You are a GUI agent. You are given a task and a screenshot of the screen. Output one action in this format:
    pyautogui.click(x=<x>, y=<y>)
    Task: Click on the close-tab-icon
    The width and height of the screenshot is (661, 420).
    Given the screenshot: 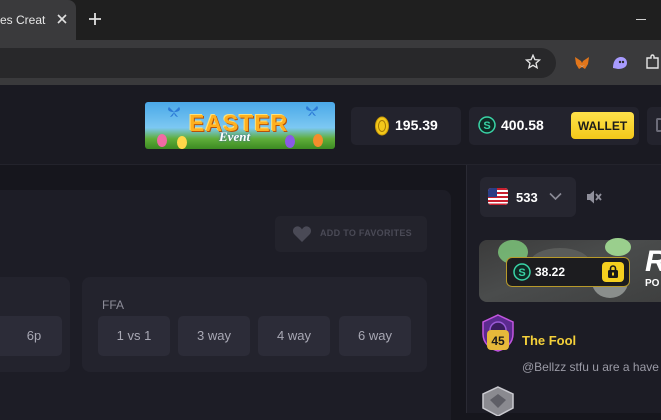 What is the action you would take?
    pyautogui.click(x=62, y=19)
    